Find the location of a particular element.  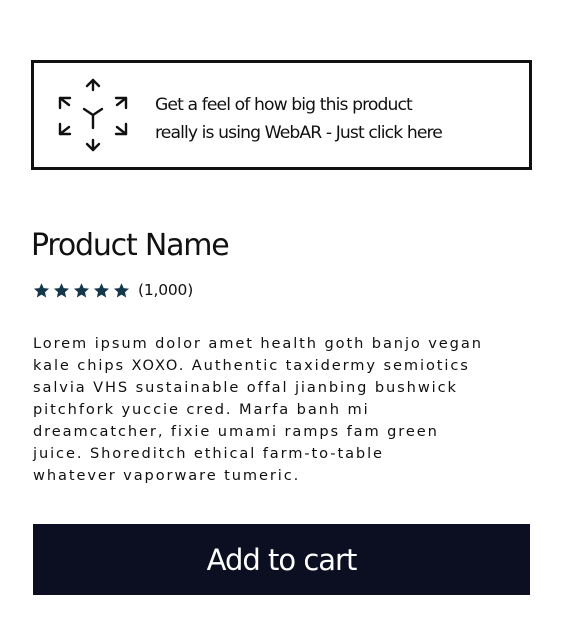

review-count: (1,000) is located at coordinates (166, 290).